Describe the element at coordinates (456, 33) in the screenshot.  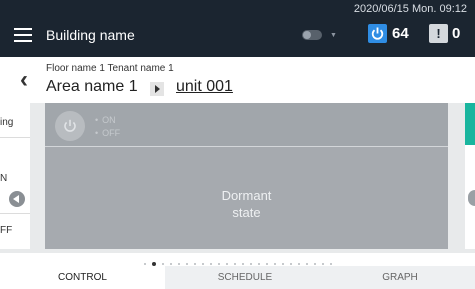
I see `alert-count: 0` at that location.